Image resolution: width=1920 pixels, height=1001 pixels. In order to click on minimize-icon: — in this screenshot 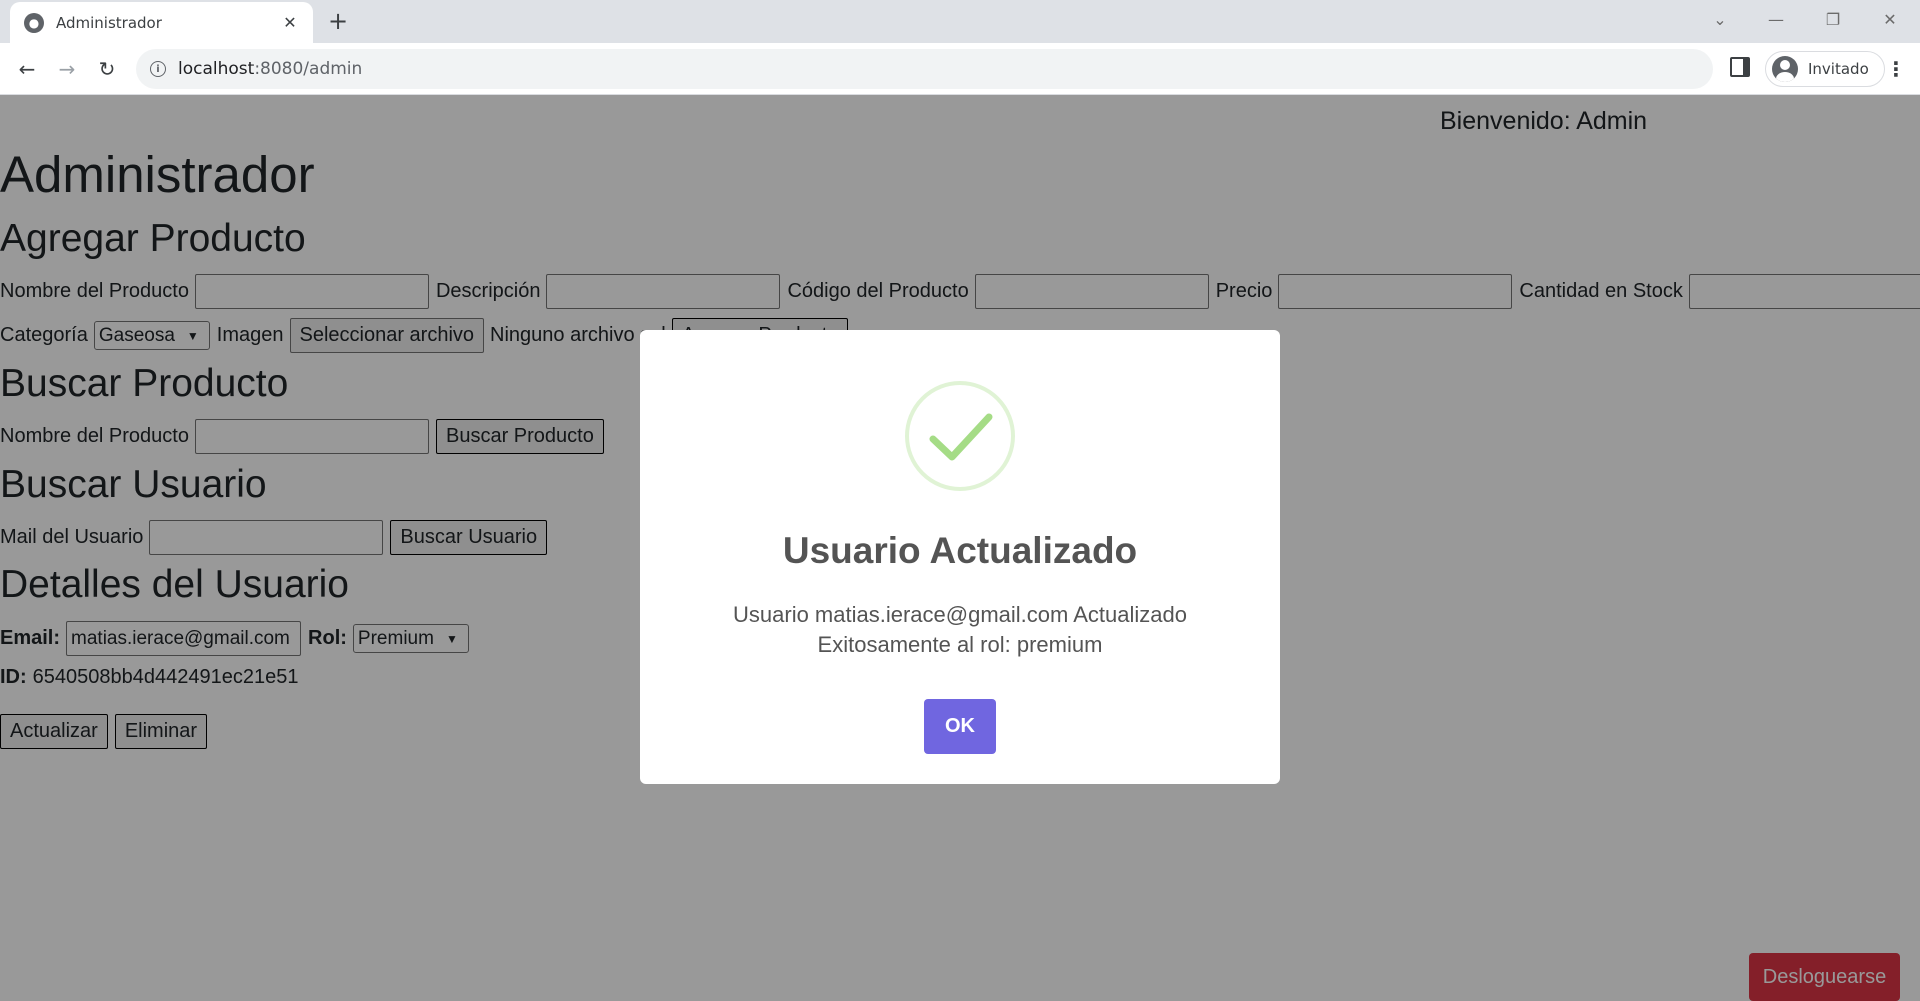, I will do `click(1776, 19)`.